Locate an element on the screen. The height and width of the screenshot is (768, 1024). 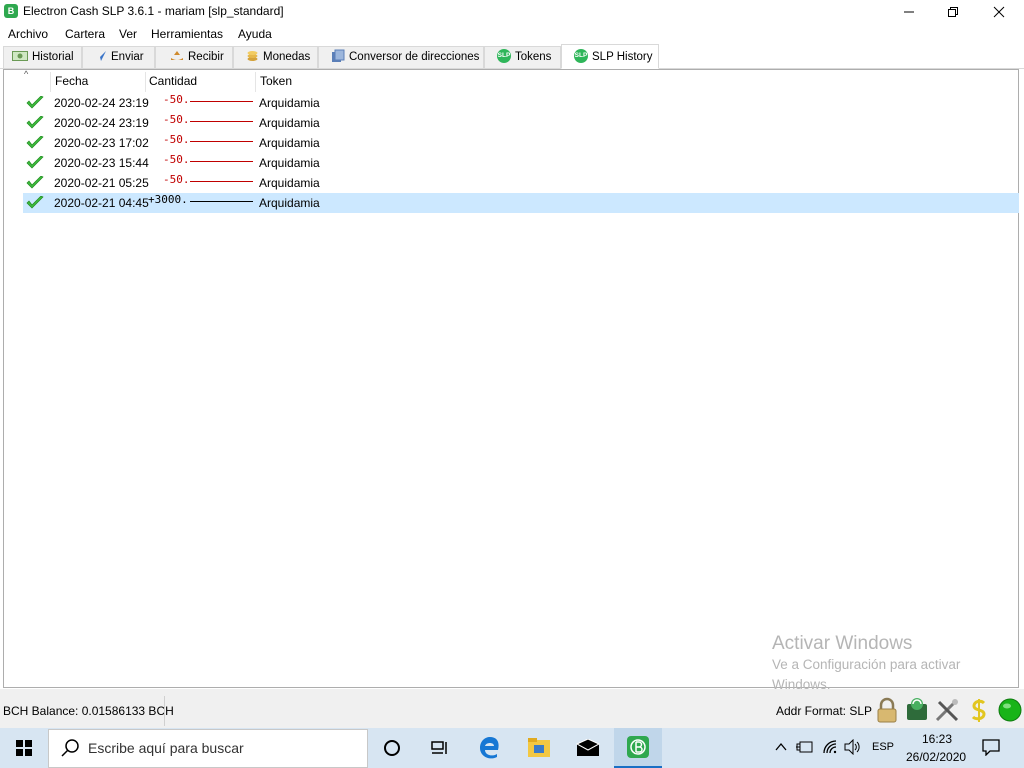
coins-icon is located at coordinates (252, 55).